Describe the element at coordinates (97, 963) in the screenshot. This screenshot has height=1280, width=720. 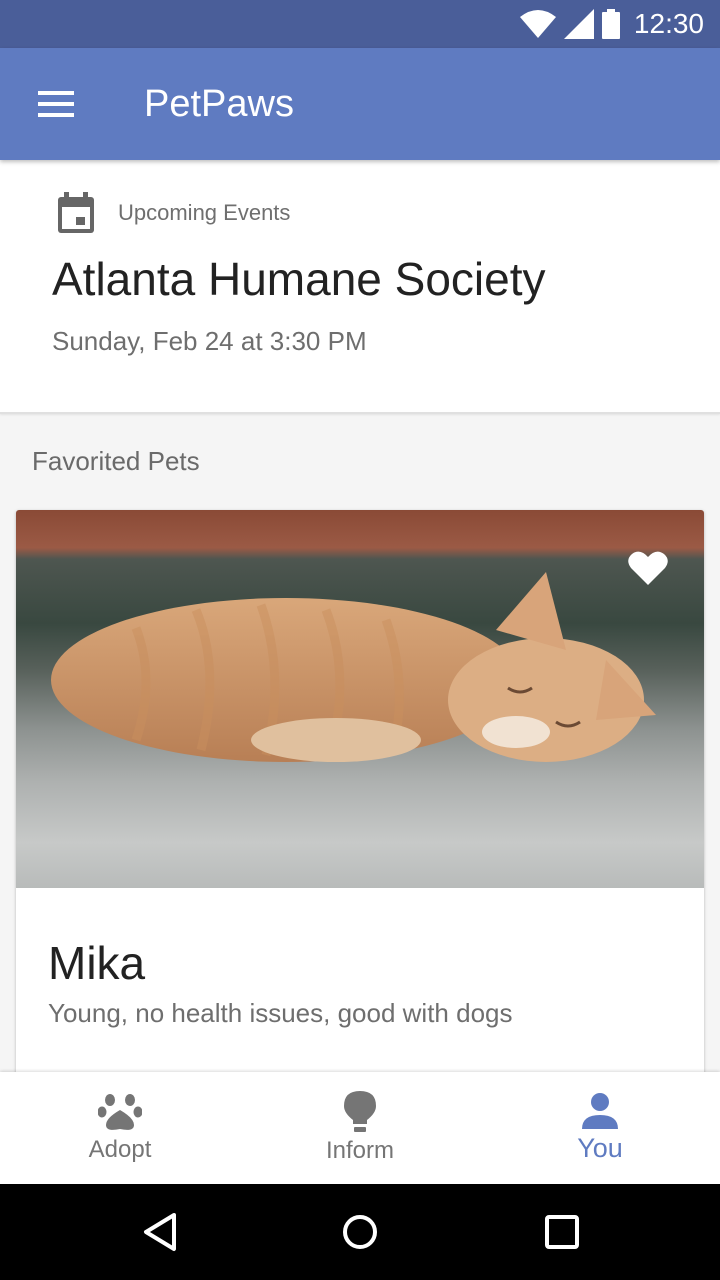
I see `pet-name: Mika` at that location.